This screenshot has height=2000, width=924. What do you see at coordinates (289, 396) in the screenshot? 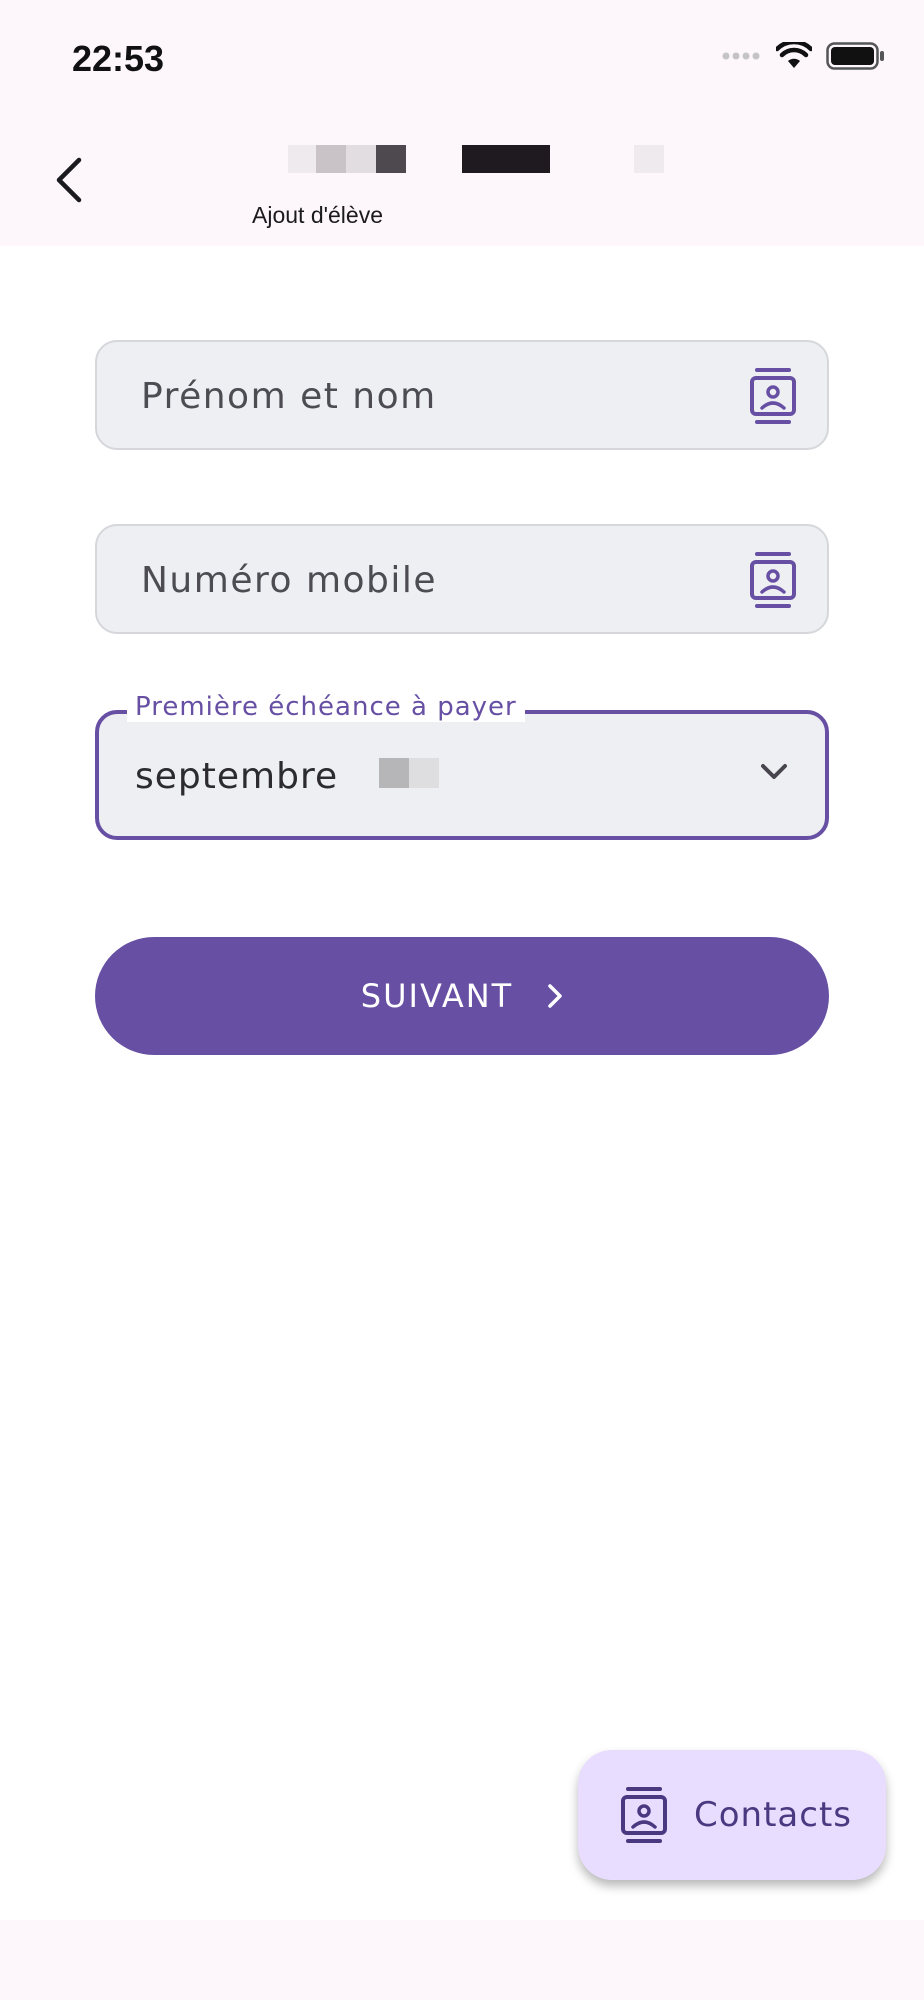
I see `name-field-placeholder: Prénom et nom` at bounding box center [289, 396].